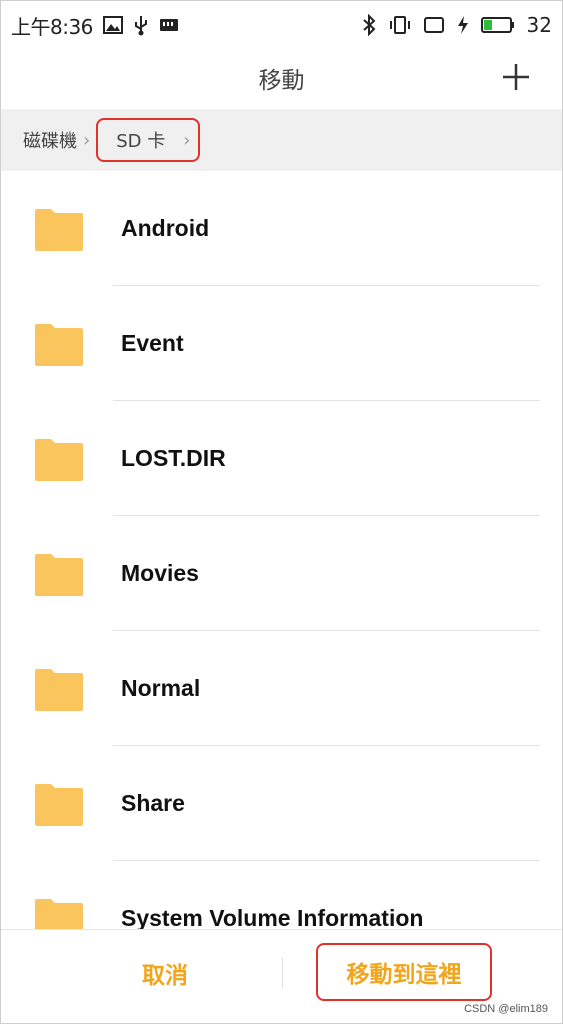  I want to click on folder-row: Movies, so click(281, 573).